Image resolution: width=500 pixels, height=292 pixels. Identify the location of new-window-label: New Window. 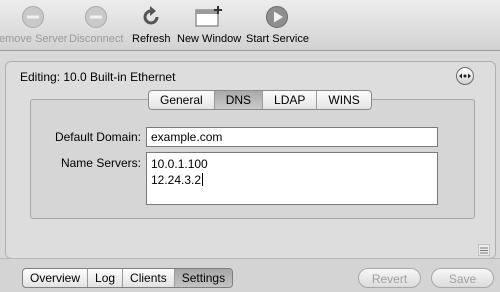
(209, 39).